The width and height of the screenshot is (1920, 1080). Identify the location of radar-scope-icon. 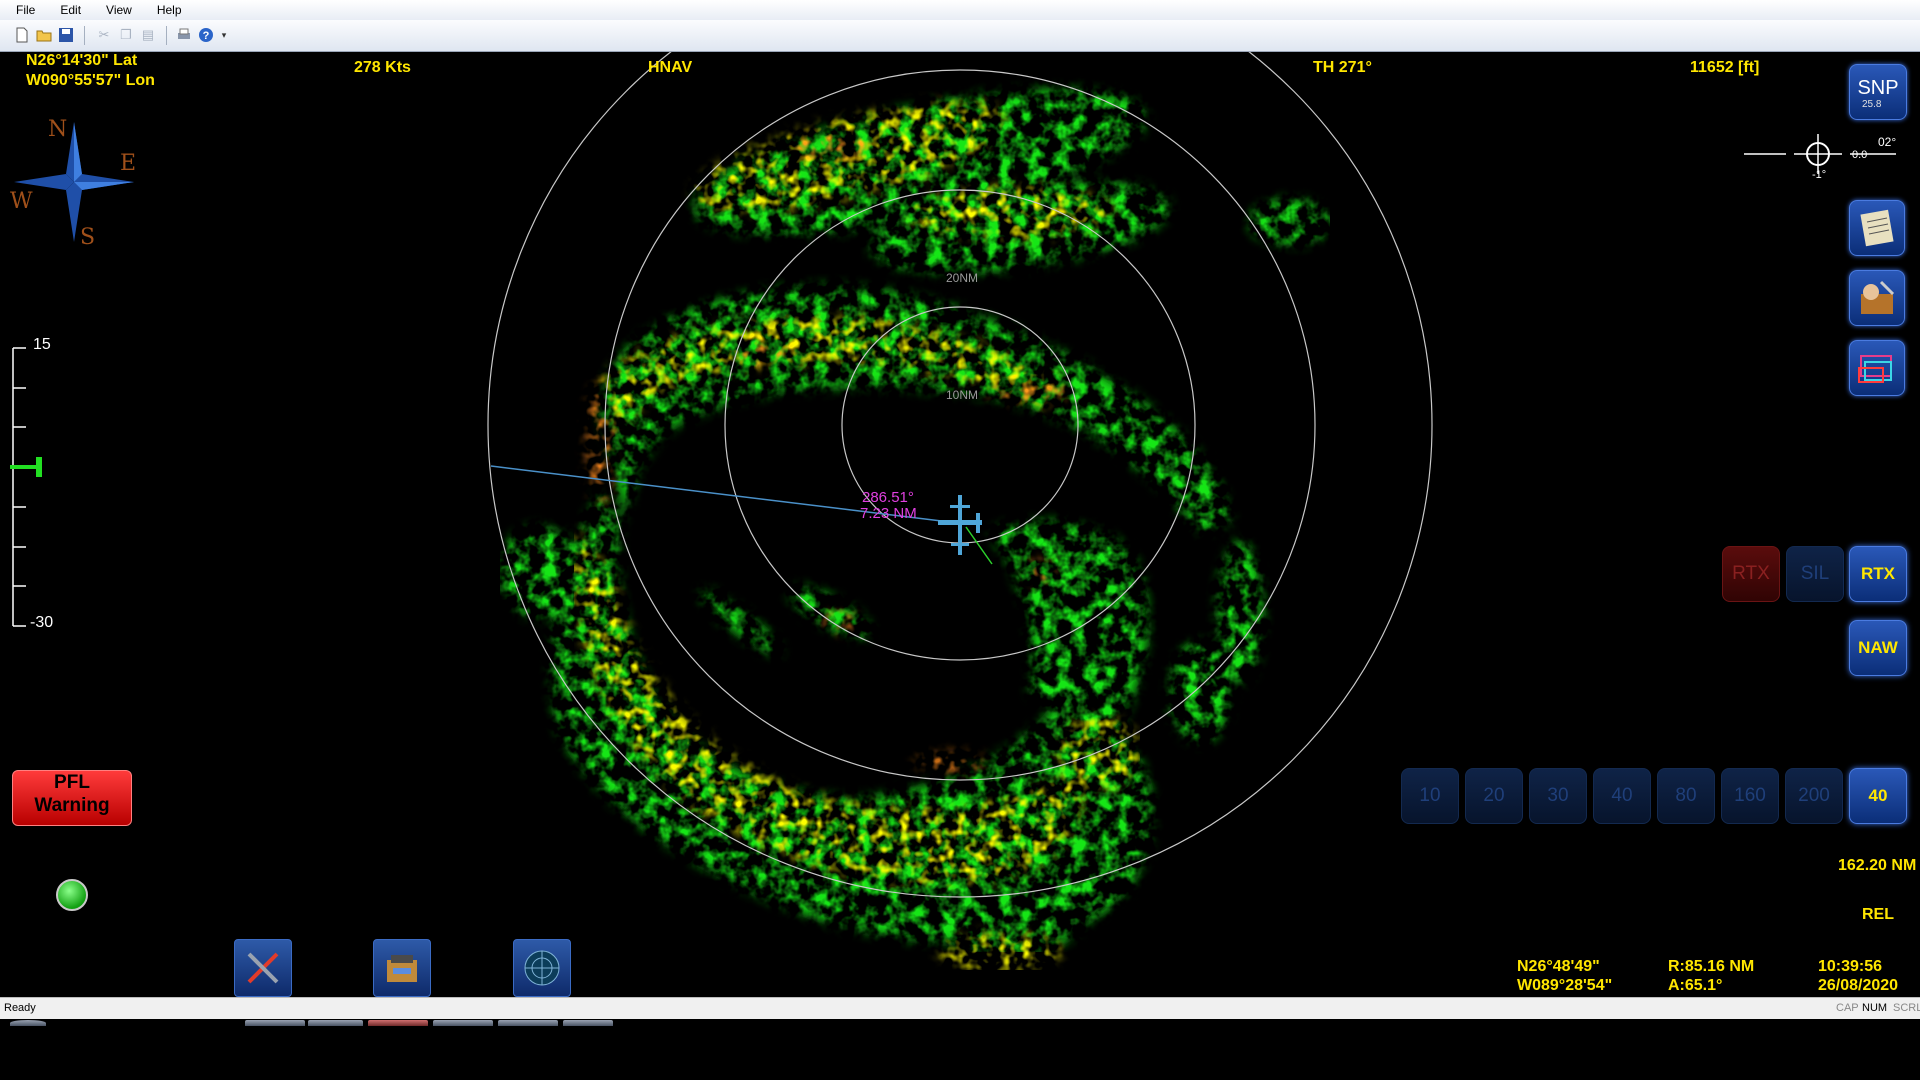
(542, 968).